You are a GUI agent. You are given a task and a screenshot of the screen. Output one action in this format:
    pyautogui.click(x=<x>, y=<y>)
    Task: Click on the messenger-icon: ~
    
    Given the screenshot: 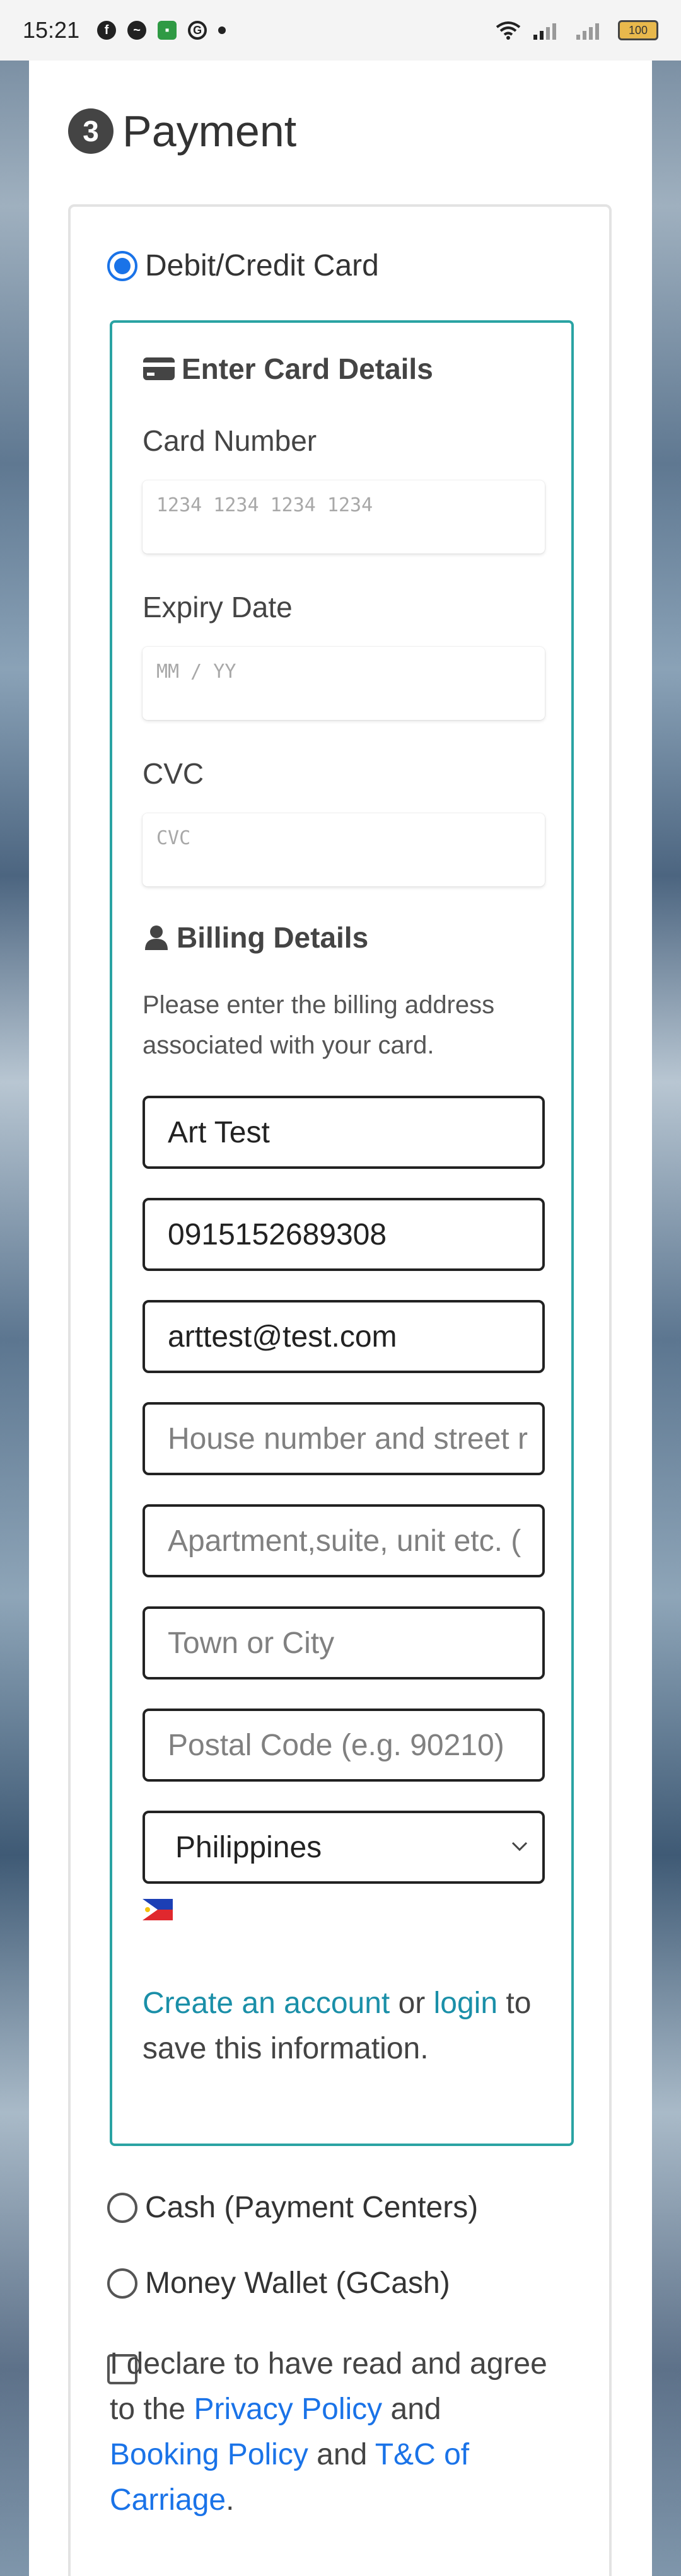 What is the action you would take?
    pyautogui.click(x=137, y=30)
    